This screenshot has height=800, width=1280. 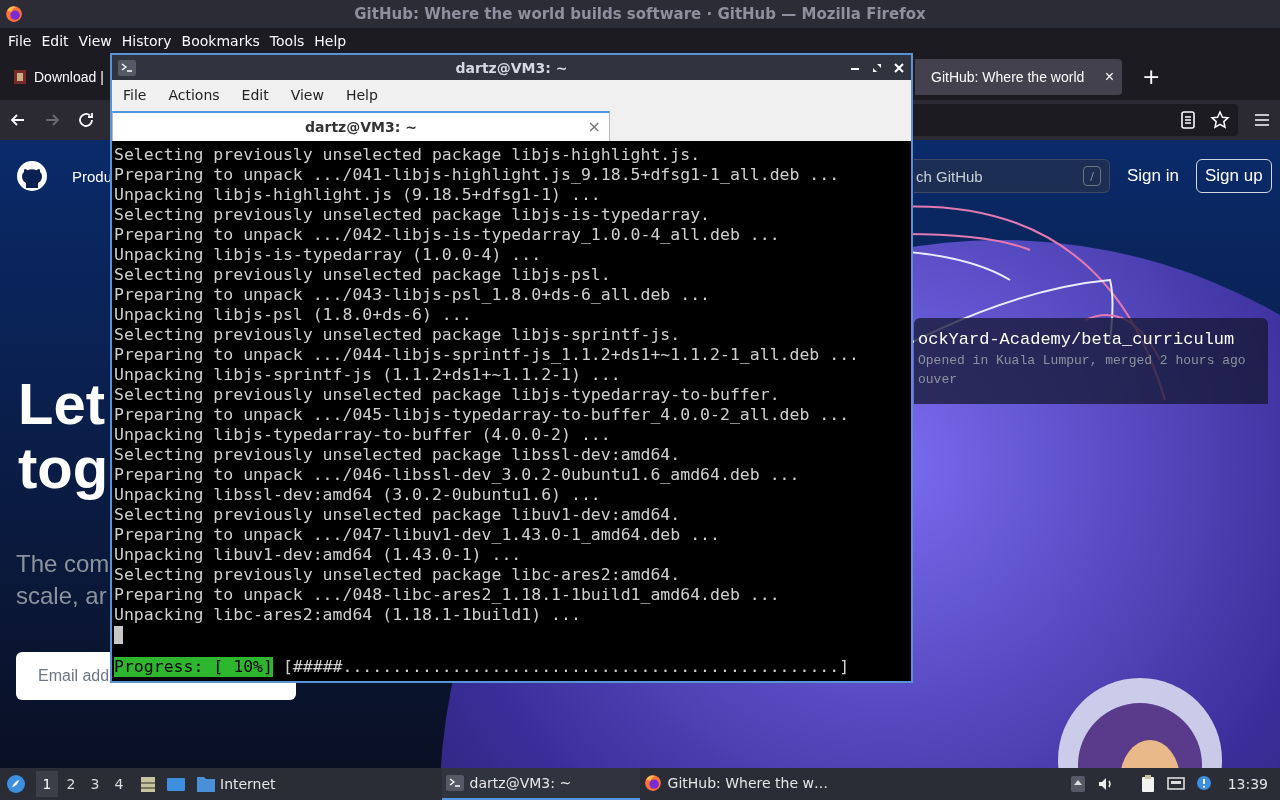 What do you see at coordinates (1018, 76) in the screenshot?
I see `browser-tab: GitHub: Where the world ×` at bounding box center [1018, 76].